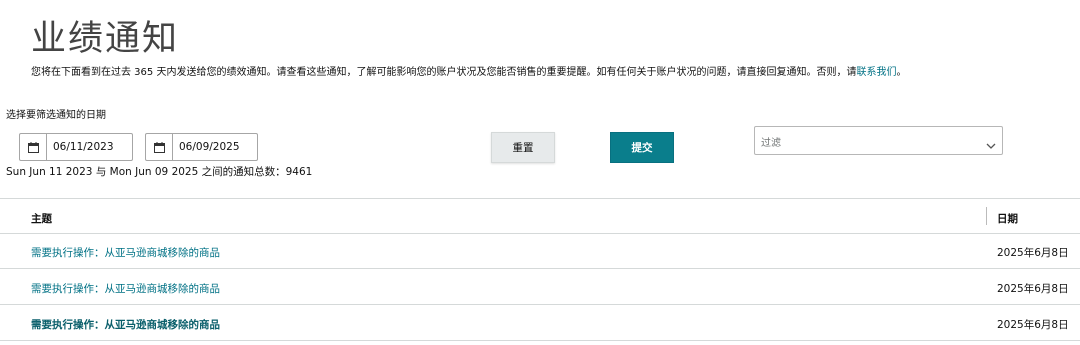 The width and height of the screenshot is (1080, 345). What do you see at coordinates (206, 147) in the screenshot?
I see `end-date-input: 06/09/2025` at bounding box center [206, 147].